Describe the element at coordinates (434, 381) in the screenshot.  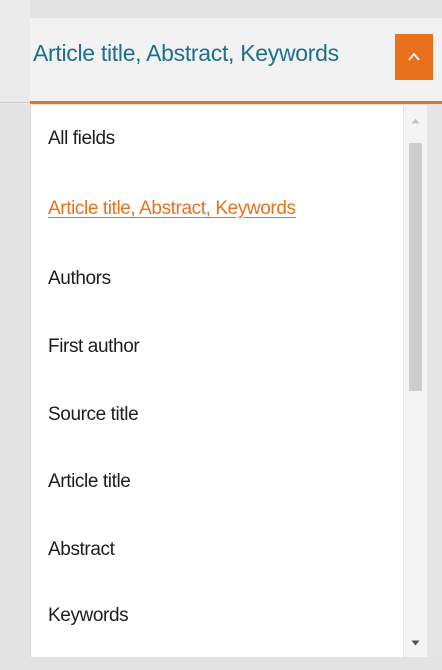
I see `background-panel-right` at that location.